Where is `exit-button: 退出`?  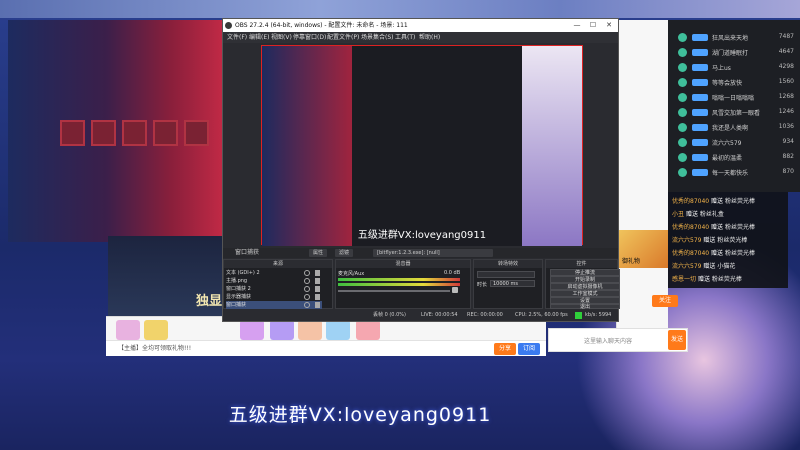
exit-button: 退出 is located at coordinates (585, 307).